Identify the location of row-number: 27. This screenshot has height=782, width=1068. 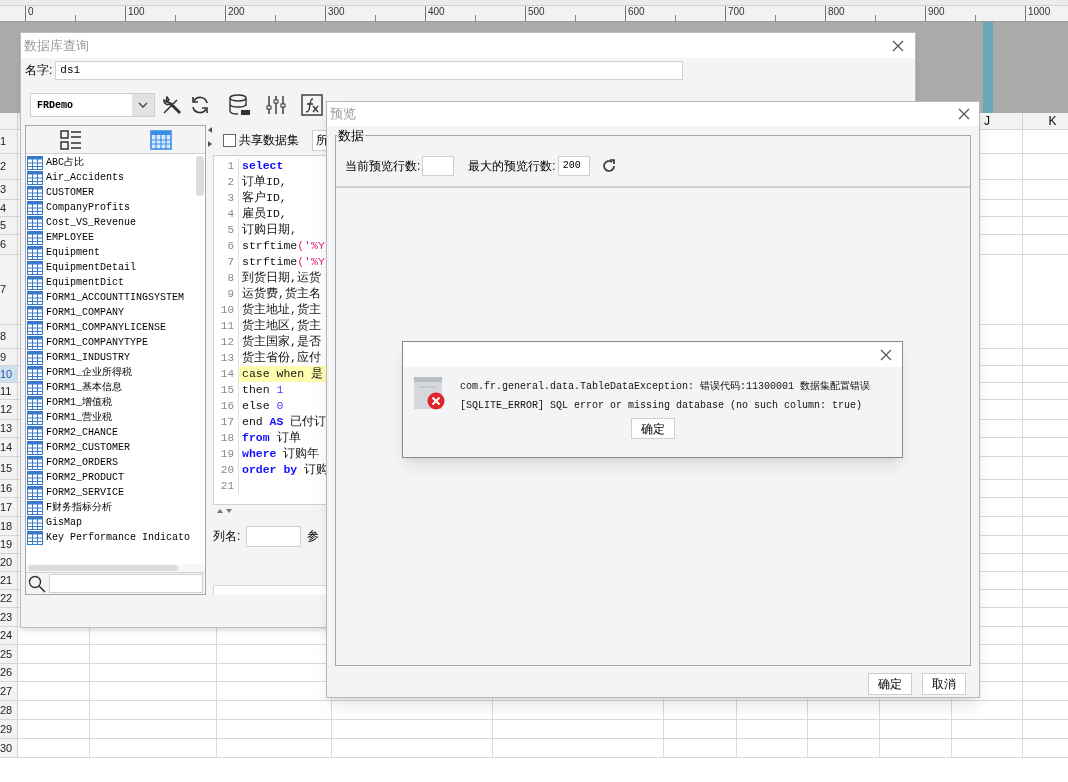
(9, 691).